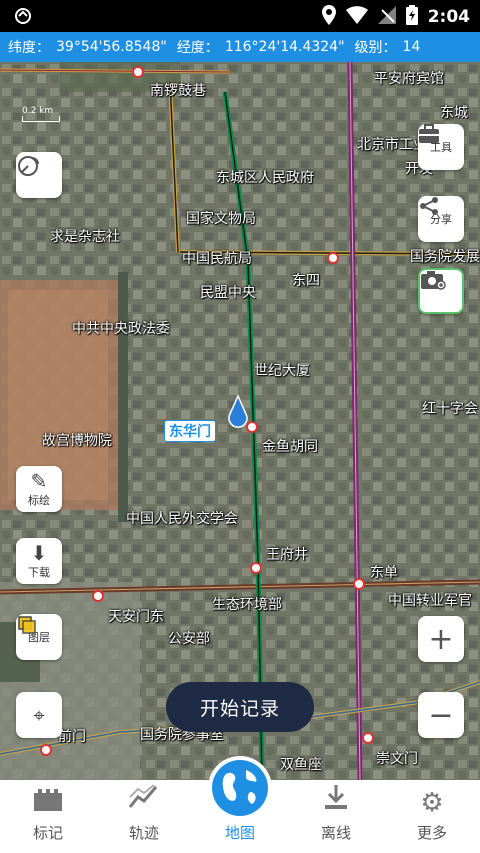 The width and height of the screenshot is (480, 853). I want to click on bottom-navigation: 标记 轨迹 地图 离线 ⚙ 更多, so click(240, 804).